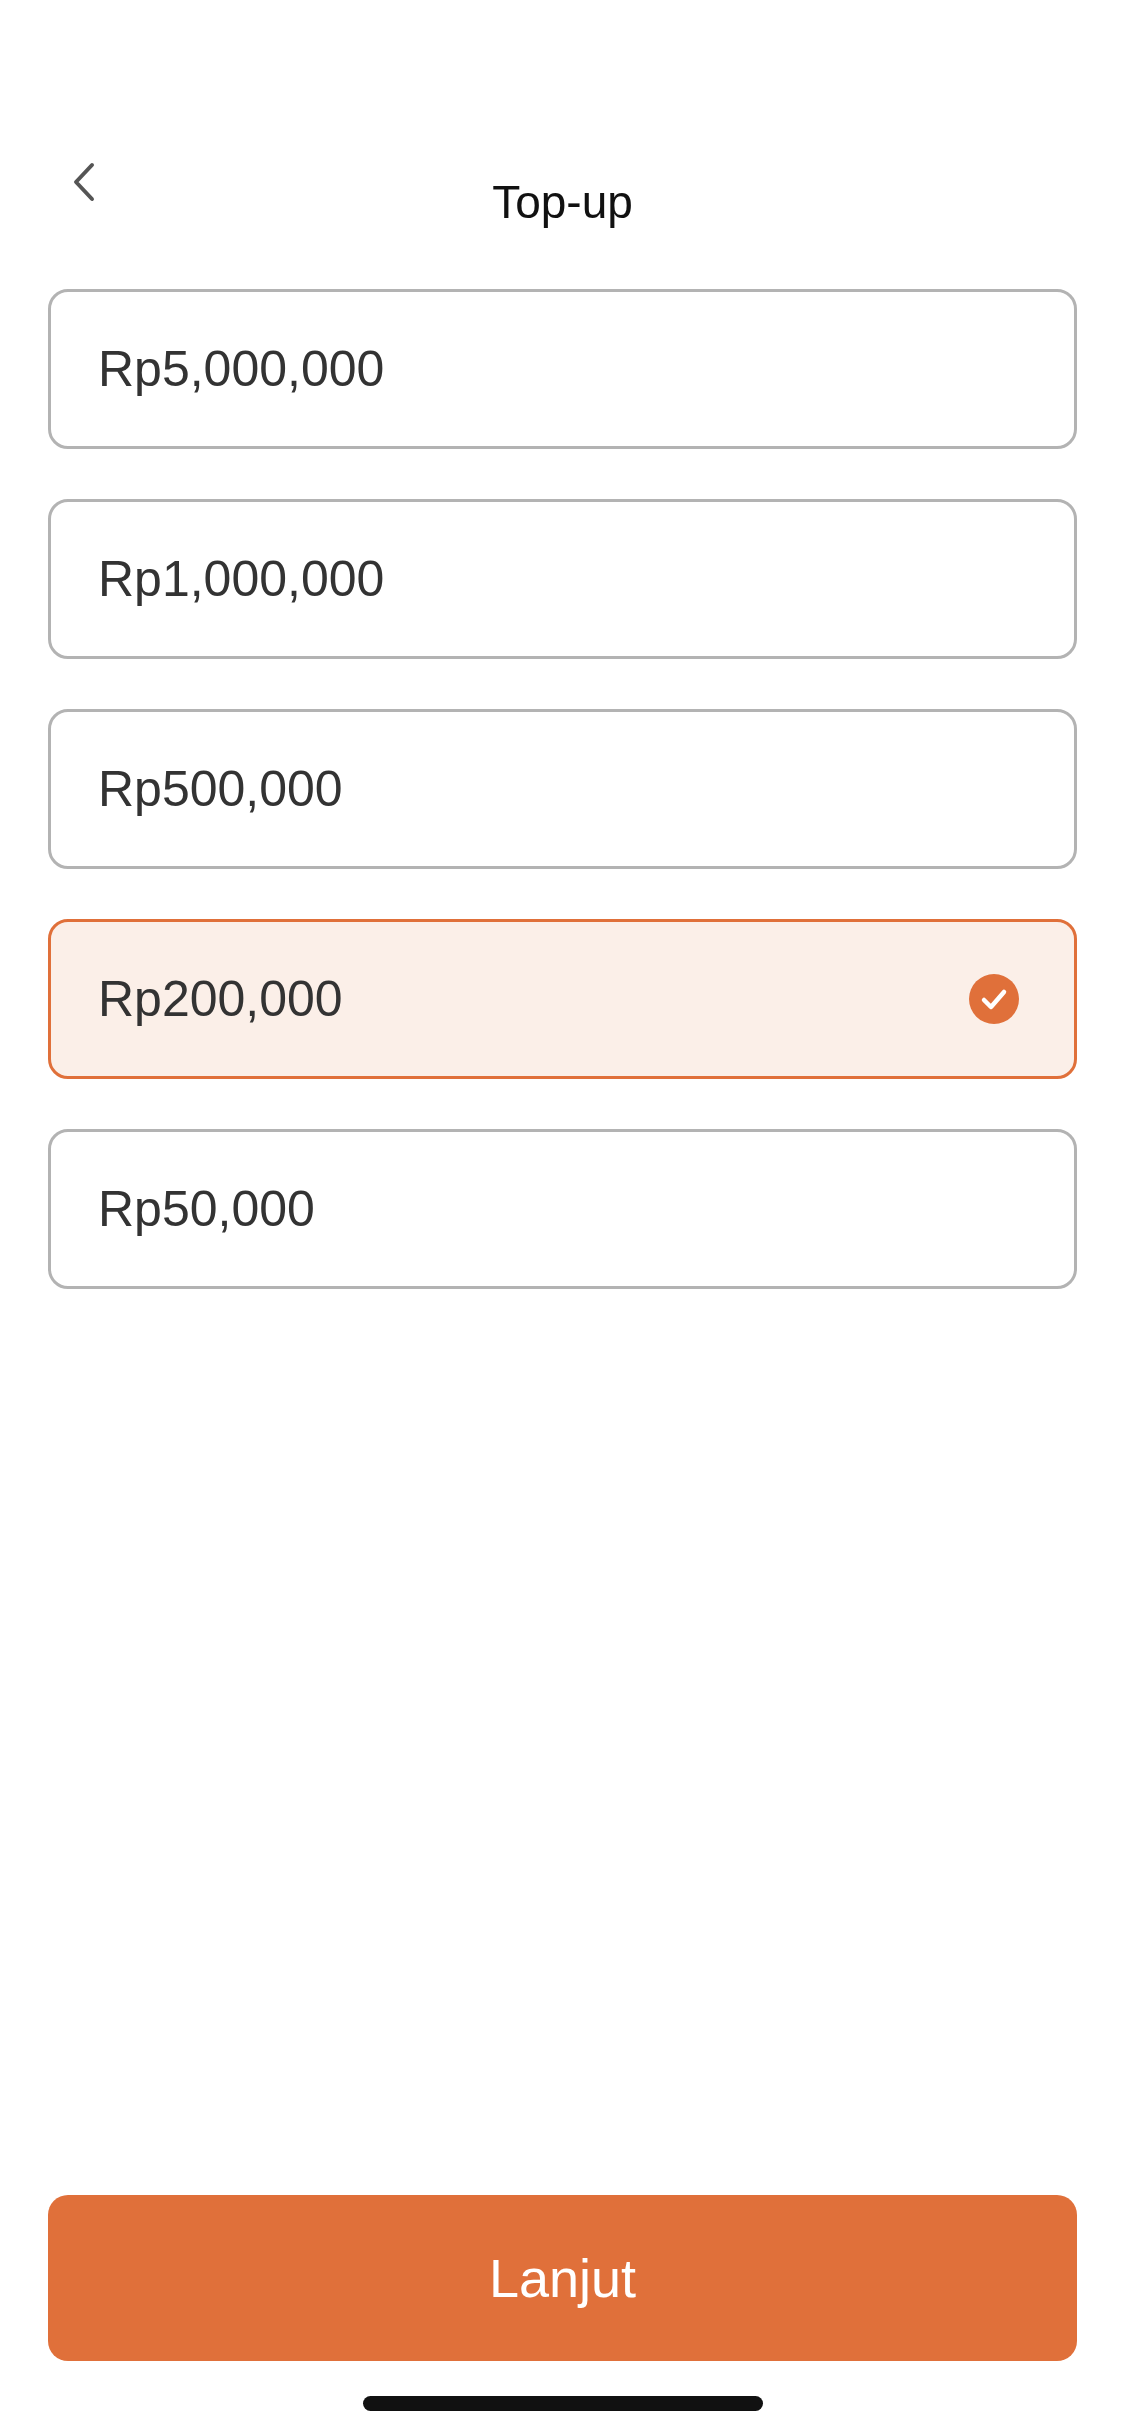 The width and height of the screenshot is (1125, 2436). I want to click on page-title: Top-up, so click(562, 202).